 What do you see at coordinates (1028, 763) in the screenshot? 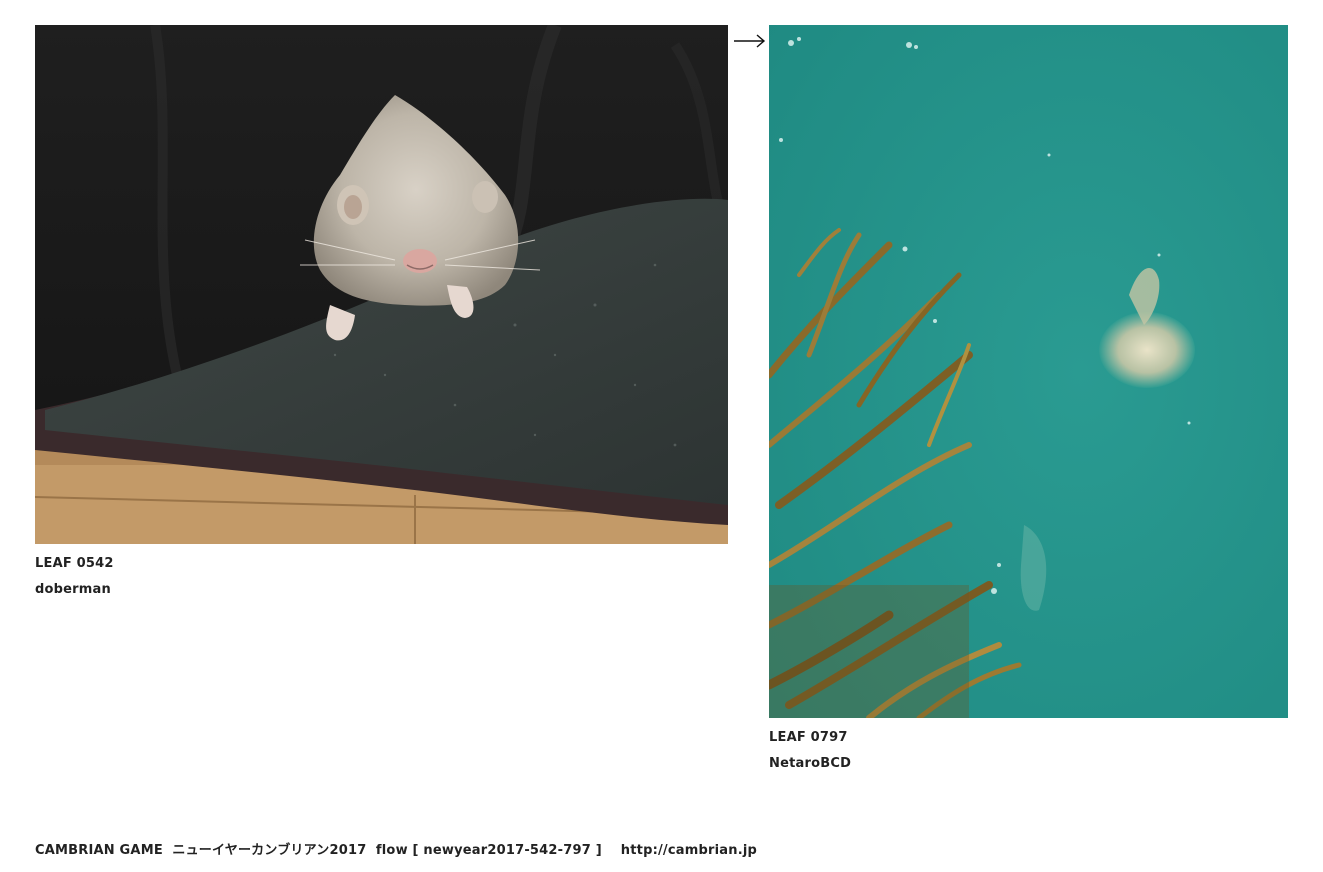
I see `leaf-author-link: NetaroBCD` at bounding box center [1028, 763].